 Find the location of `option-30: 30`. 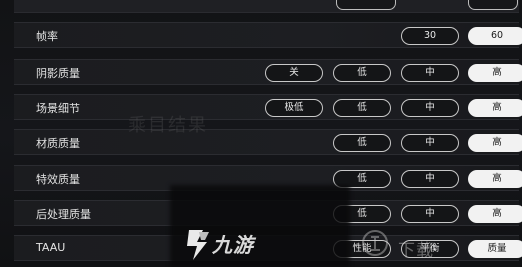

option-30: 30 is located at coordinates (430, 36).